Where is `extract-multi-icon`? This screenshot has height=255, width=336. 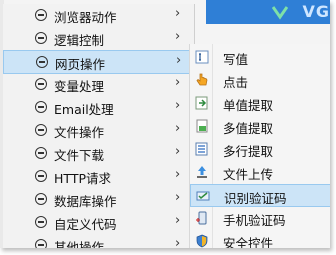 extract-multi-icon is located at coordinates (202, 126).